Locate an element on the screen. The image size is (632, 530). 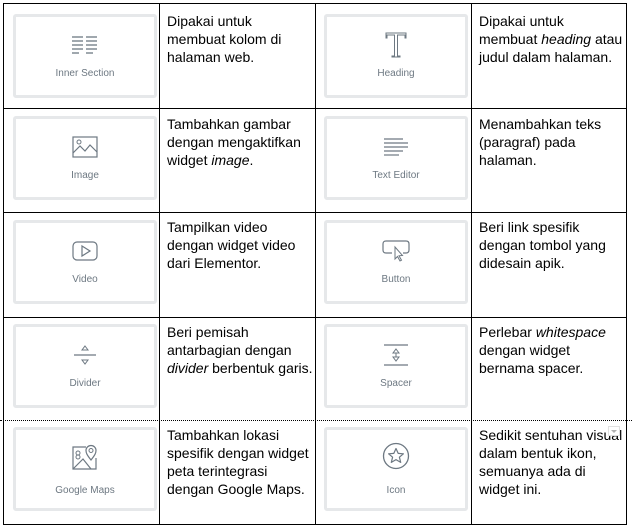
widget-label: Button is located at coordinates (396, 279).